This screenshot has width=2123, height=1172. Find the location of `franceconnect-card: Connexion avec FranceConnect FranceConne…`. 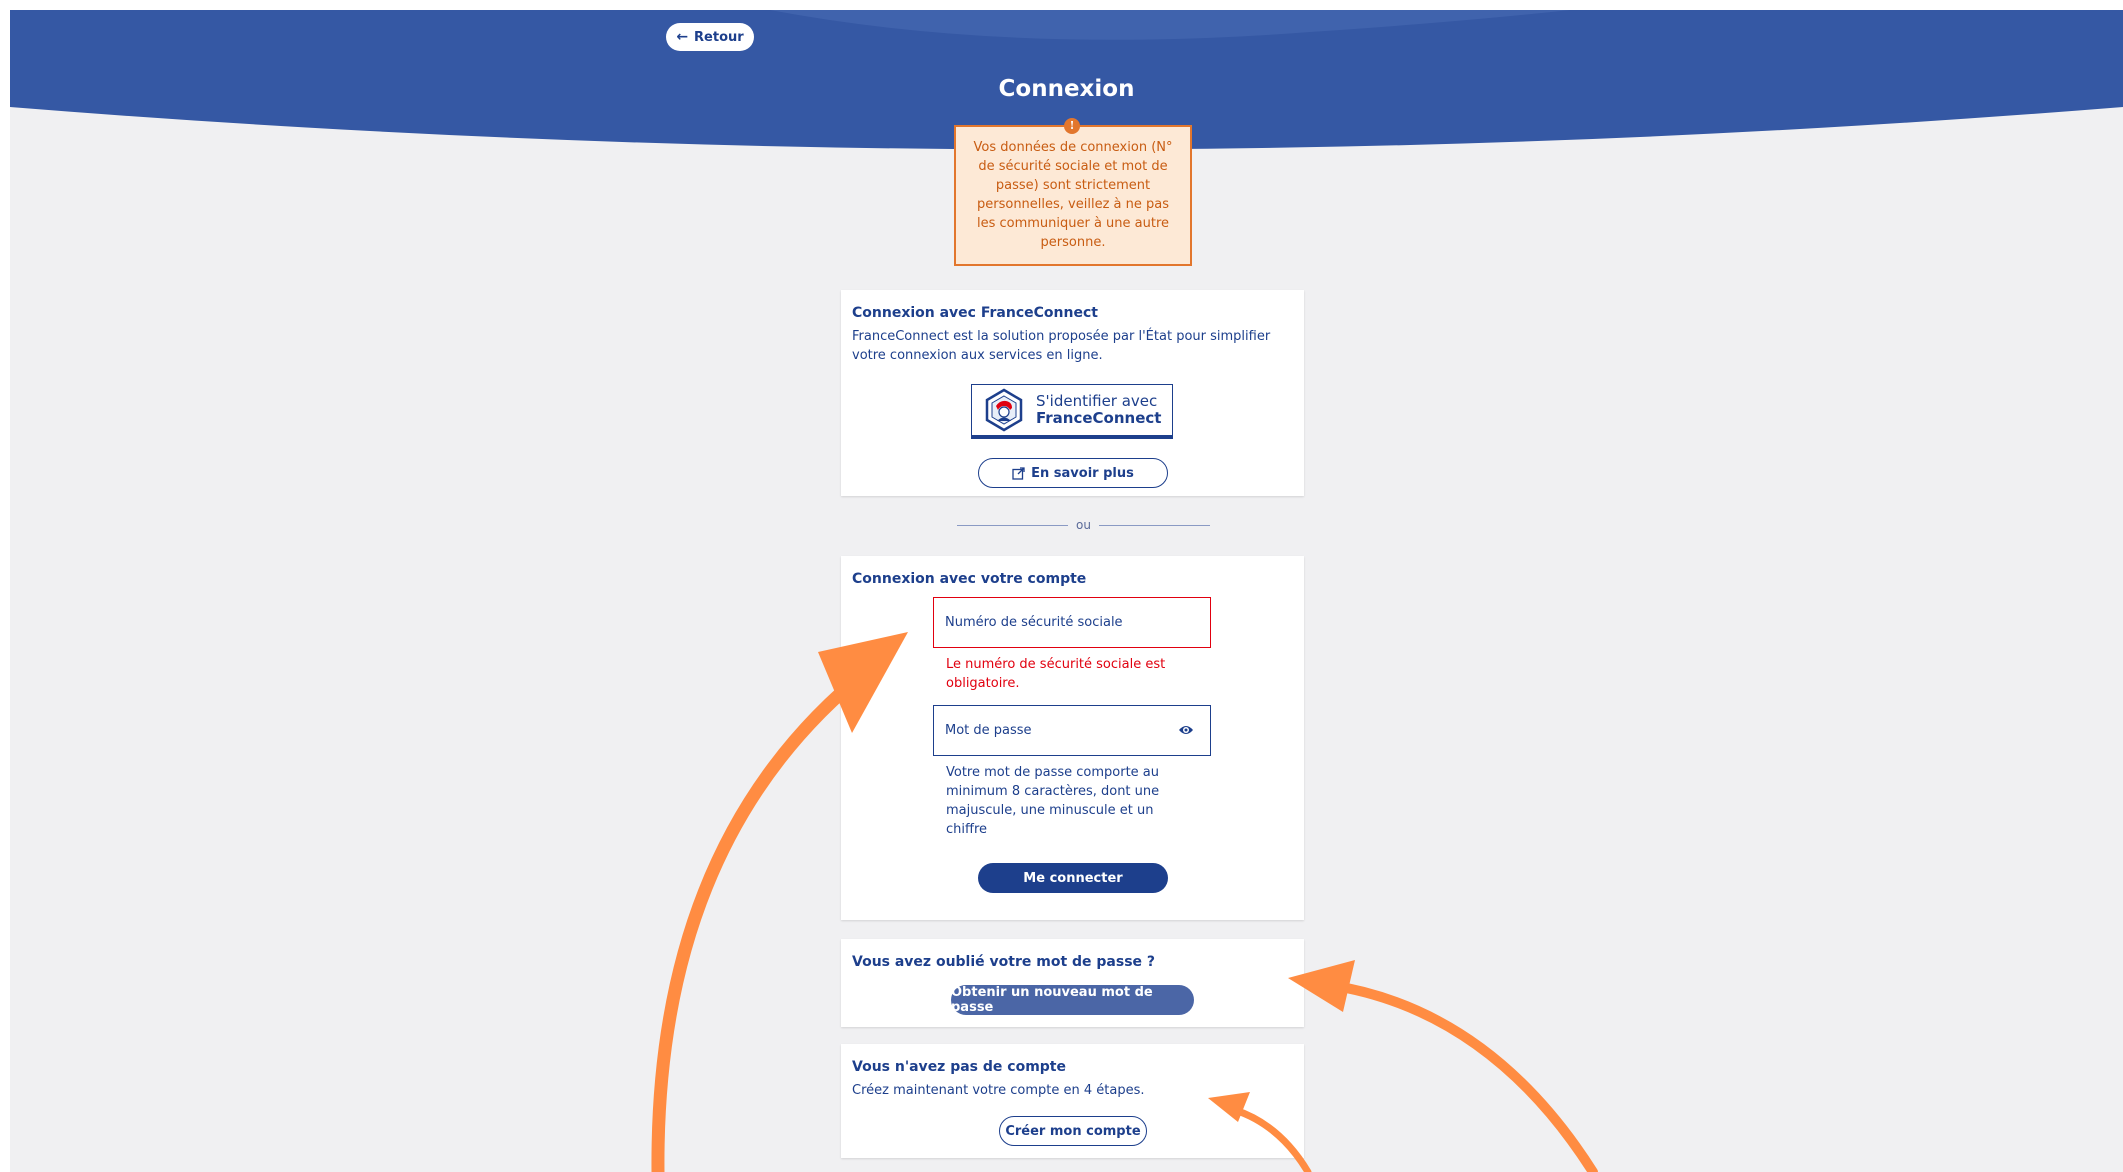

franceconnect-card: Connexion avec FranceConnect FranceConne… is located at coordinates (1072, 393).